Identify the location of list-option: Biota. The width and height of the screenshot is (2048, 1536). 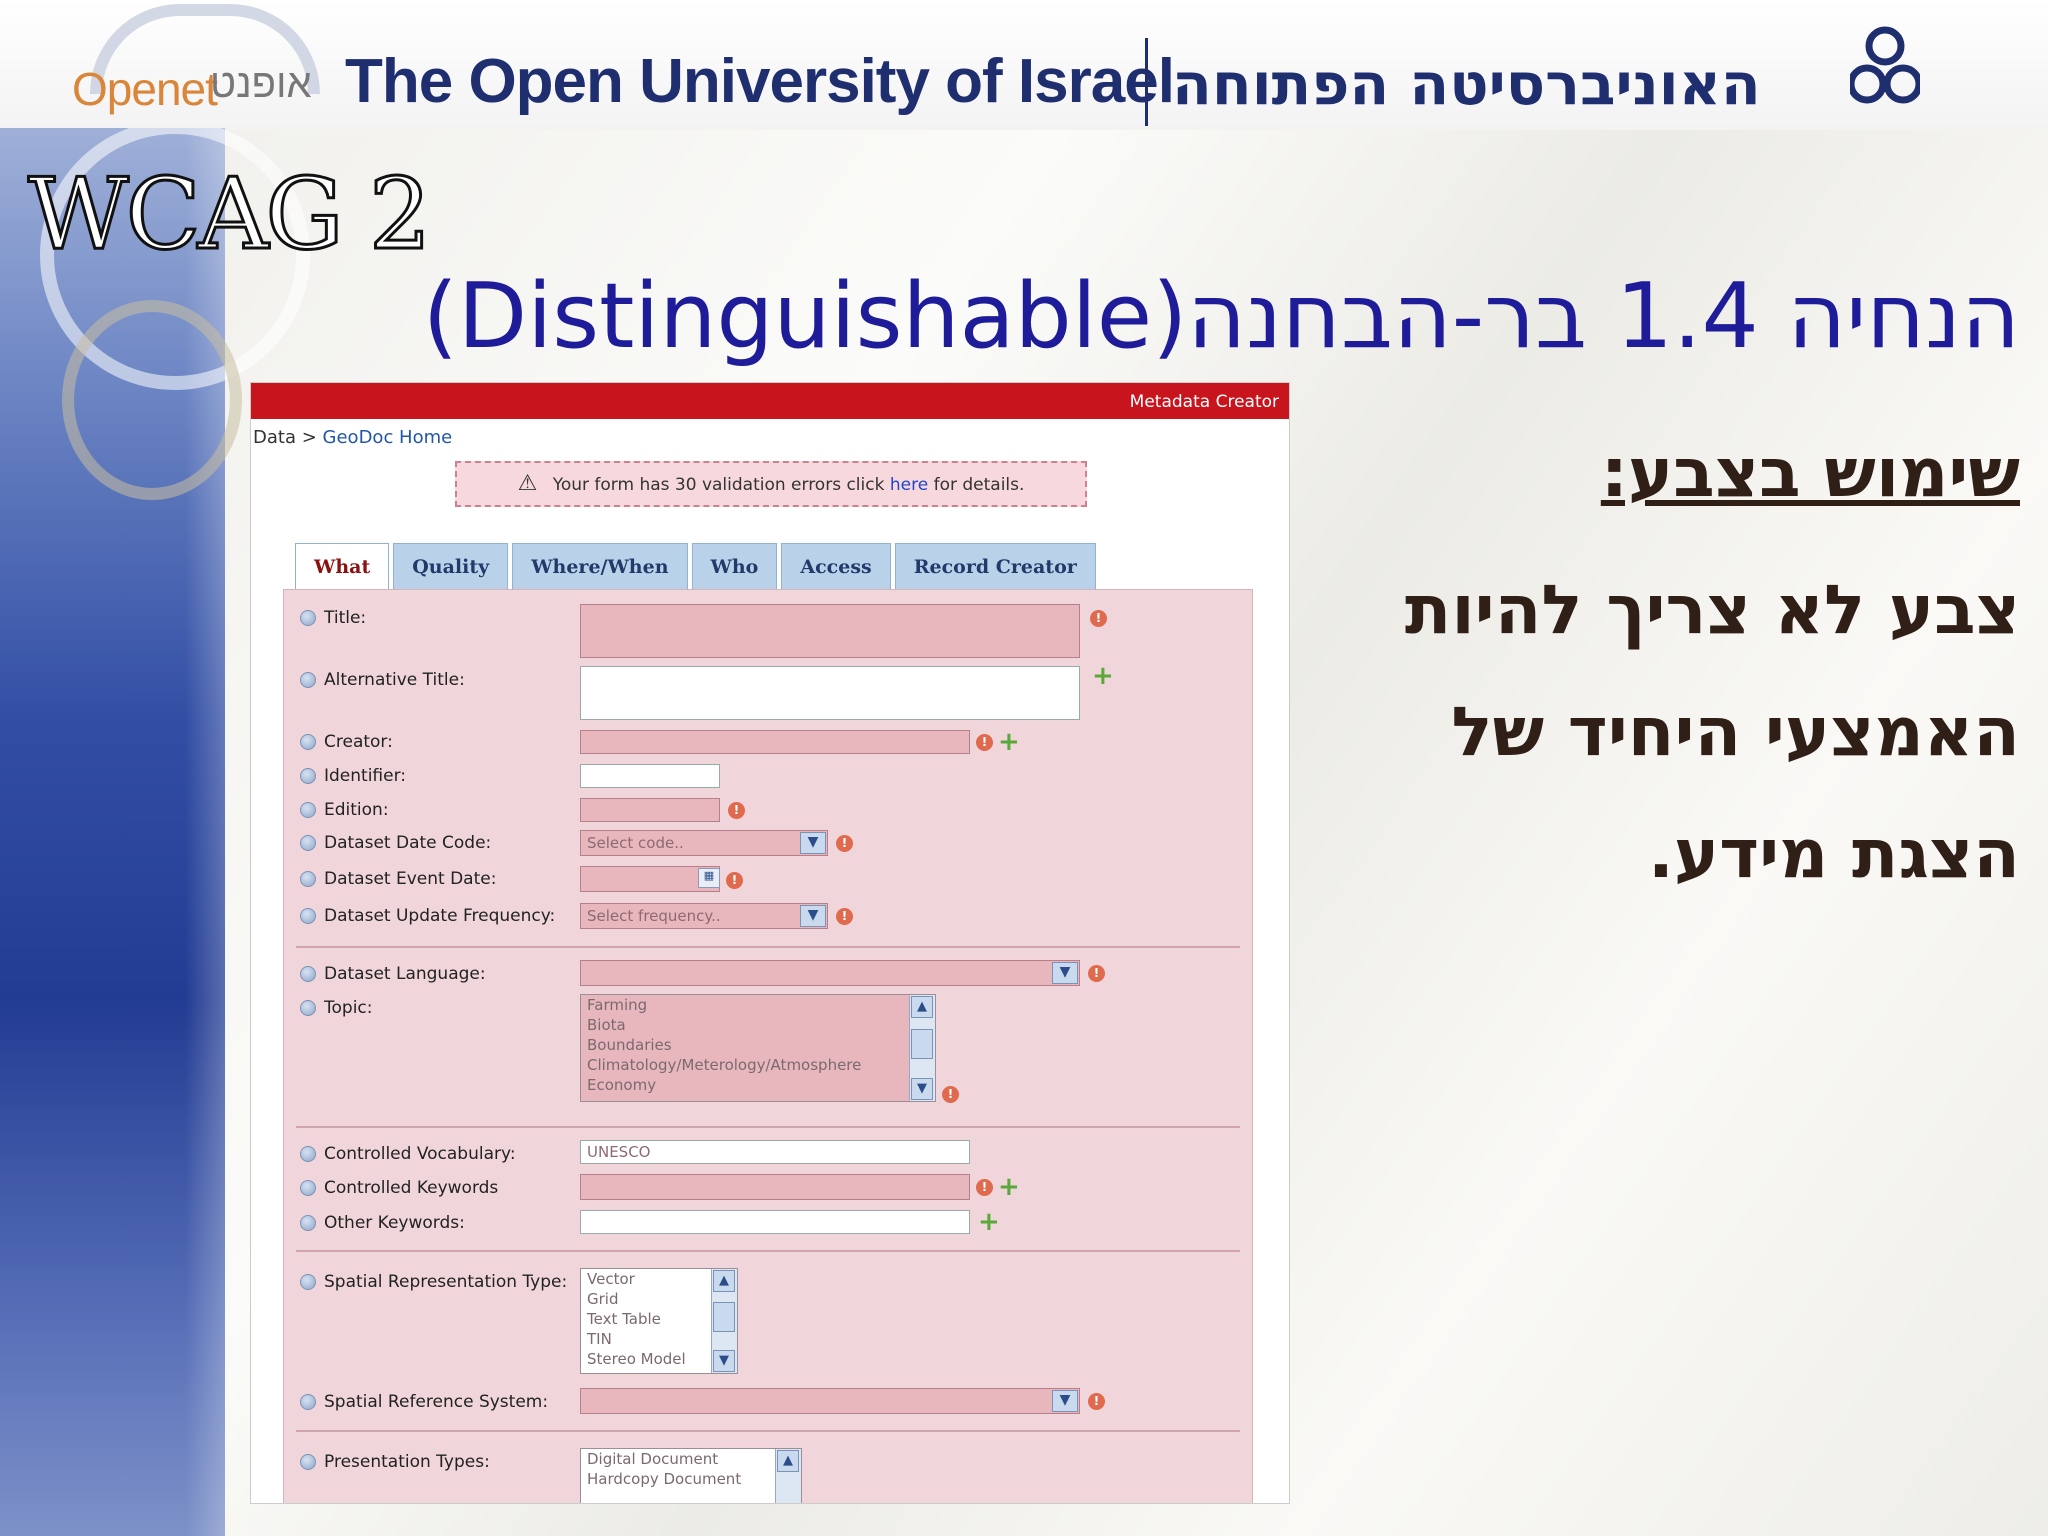
(758, 1025).